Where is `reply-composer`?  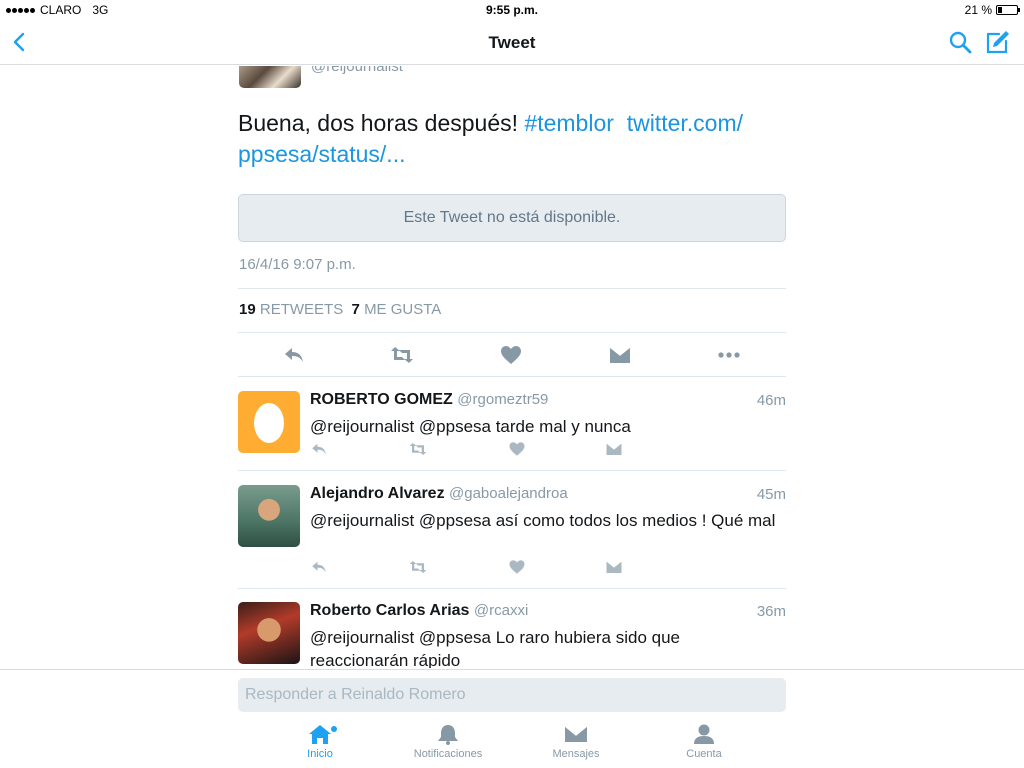
reply-composer is located at coordinates (512, 693).